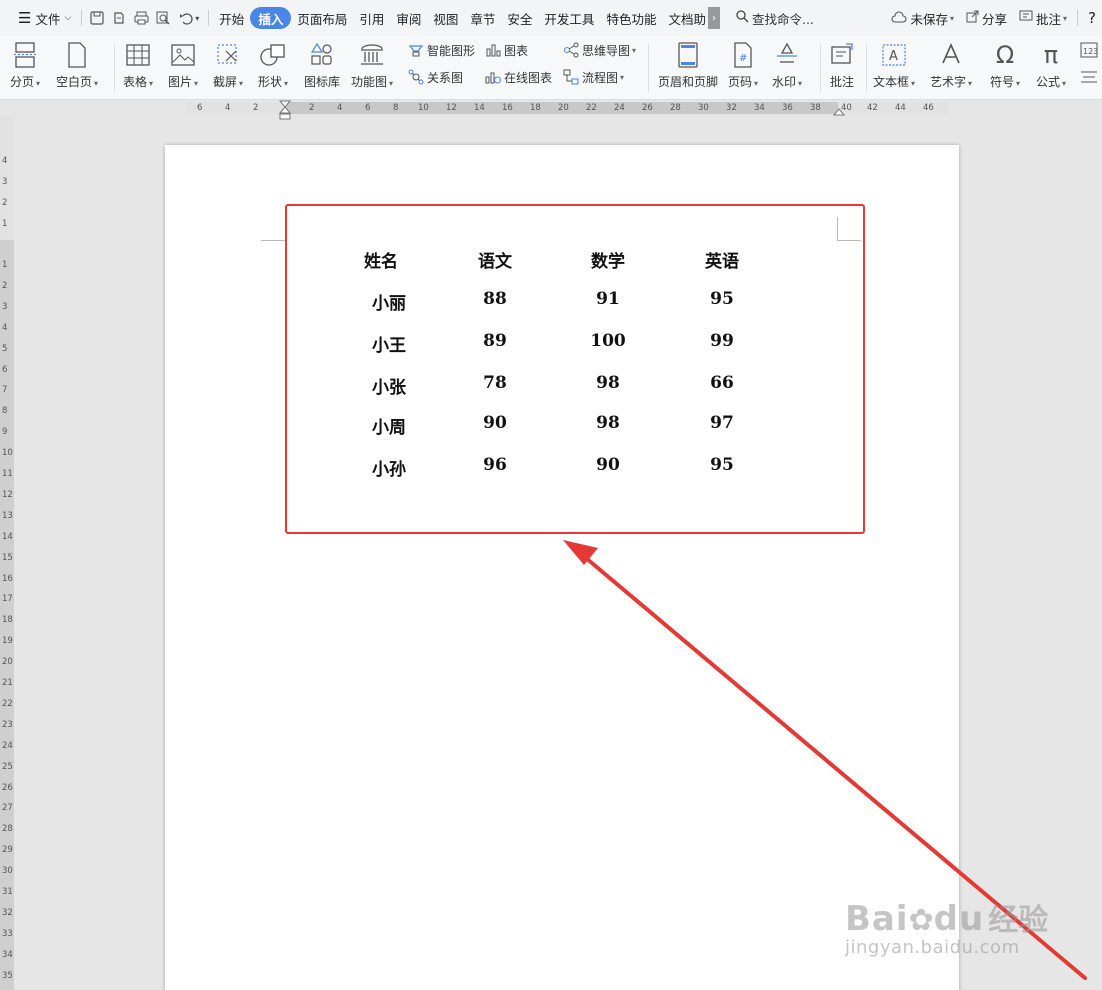 The width and height of the screenshot is (1102, 990). I want to click on tab-references: 引用, so click(371, 18).